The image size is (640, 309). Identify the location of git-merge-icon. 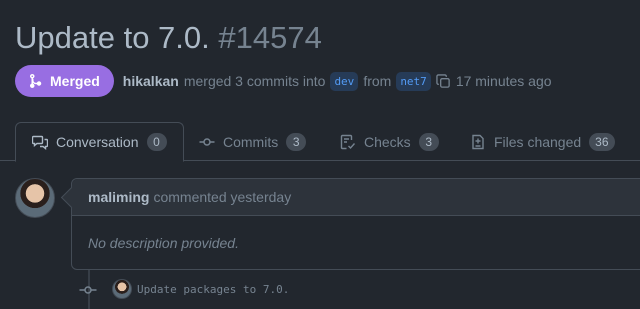
(36, 81).